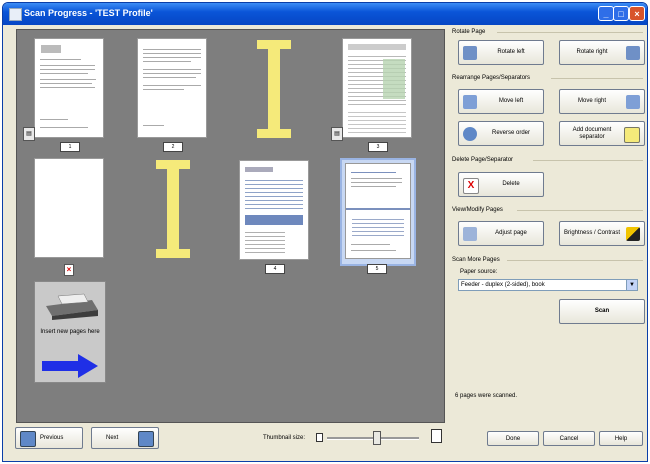 The image size is (650, 464). Describe the element at coordinates (602, 311) in the screenshot. I see `scan-button: Scan` at that location.